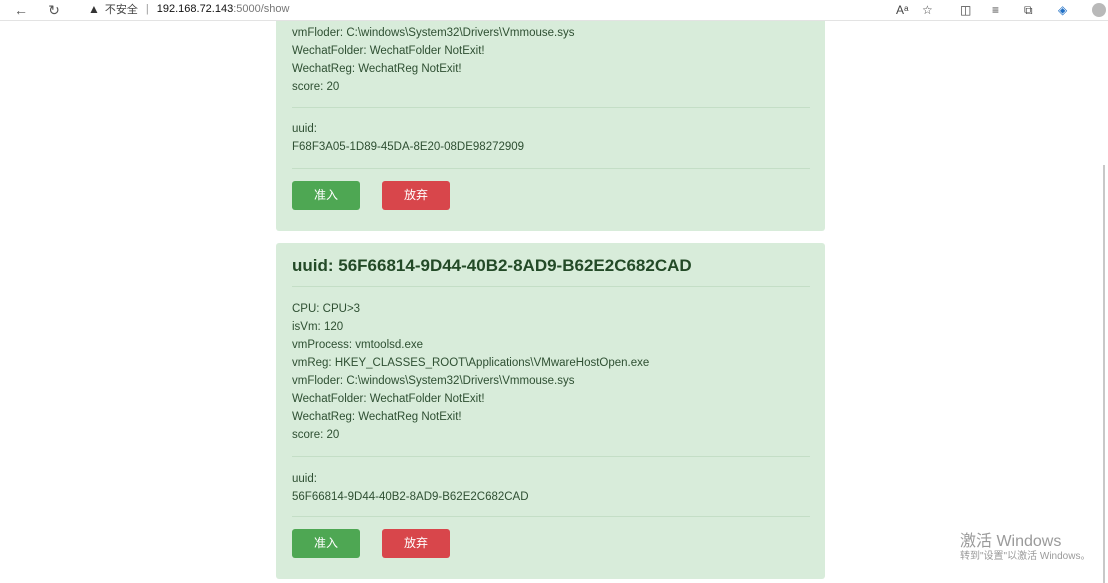  Describe the element at coordinates (1025, 556) in the screenshot. I see `activation-watermark-subtitle: 转到"设置"以激活 Windows。` at that location.